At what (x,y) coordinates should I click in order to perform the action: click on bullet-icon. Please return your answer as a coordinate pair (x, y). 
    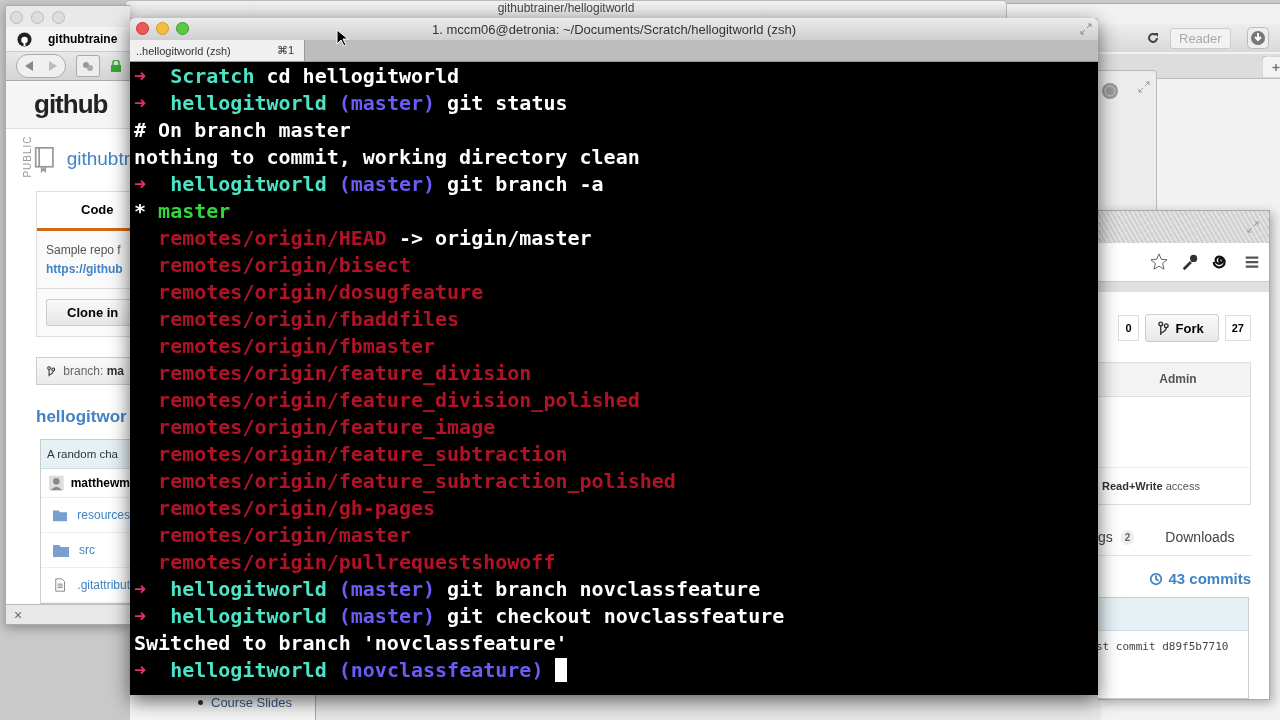
    Looking at the image, I should click on (200, 702).